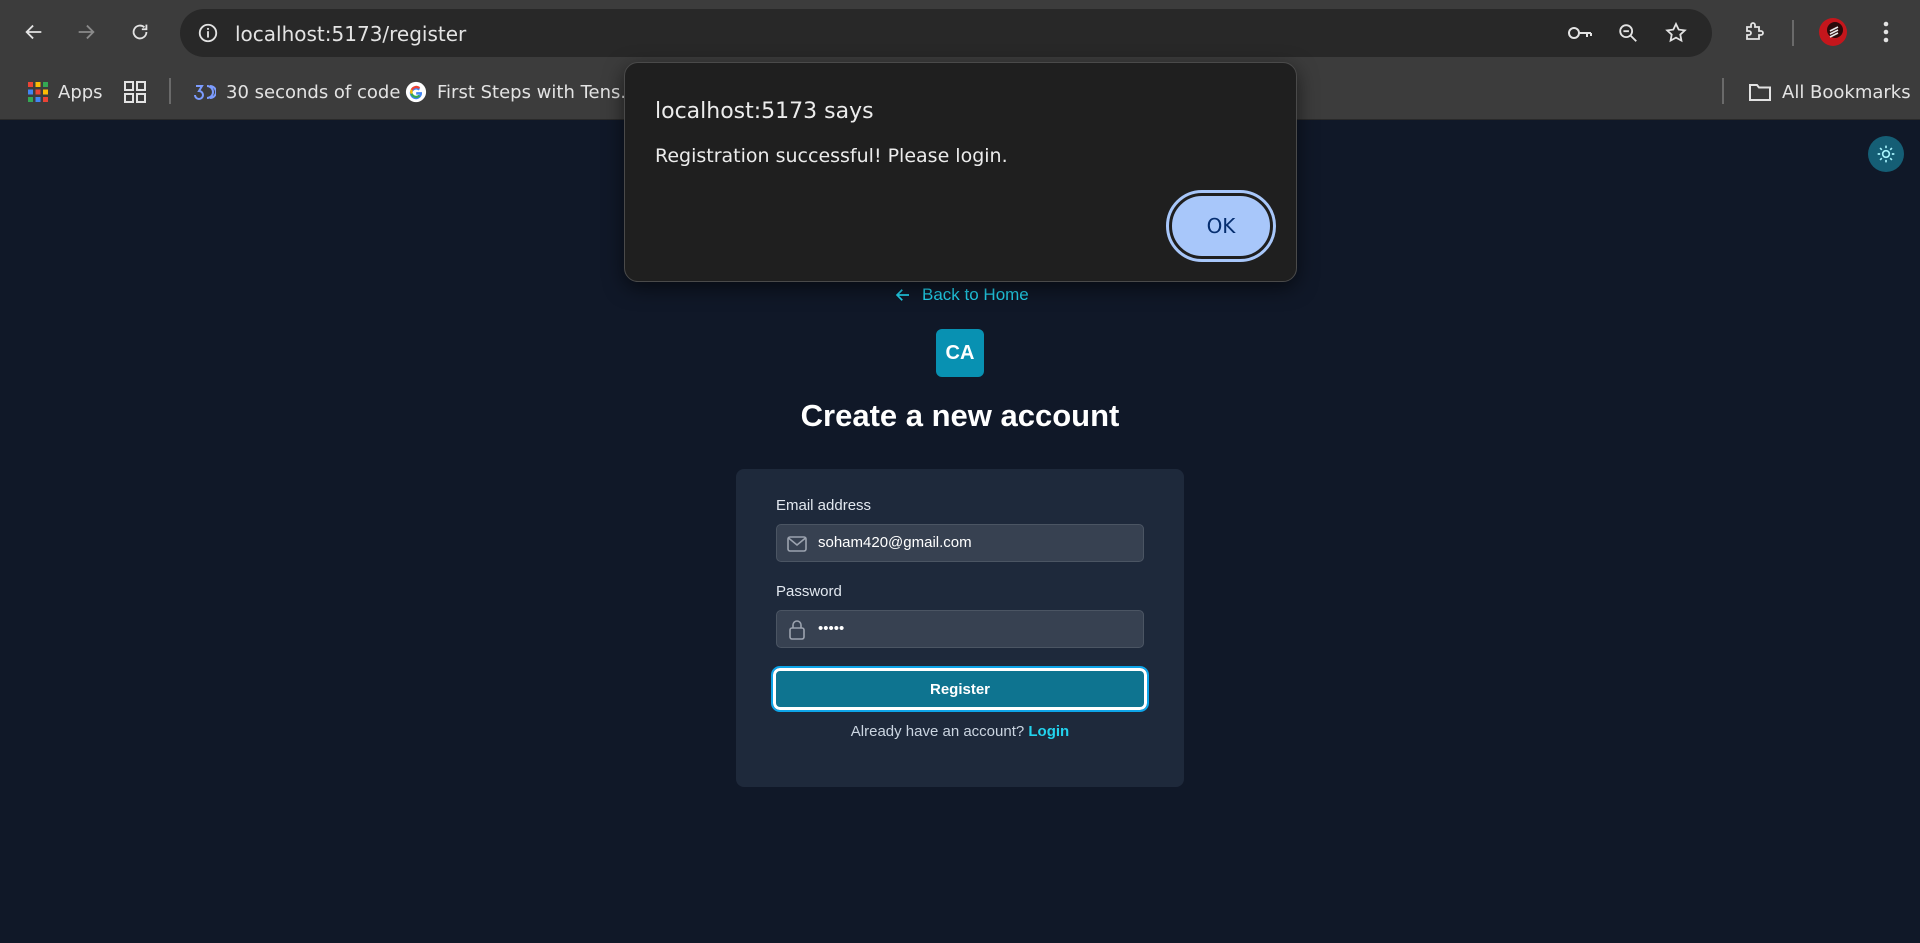 Image resolution: width=1920 pixels, height=943 pixels. What do you see at coordinates (80, 92) in the screenshot?
I see `bookmark-label: Apps` at bounding box center [80, 92].